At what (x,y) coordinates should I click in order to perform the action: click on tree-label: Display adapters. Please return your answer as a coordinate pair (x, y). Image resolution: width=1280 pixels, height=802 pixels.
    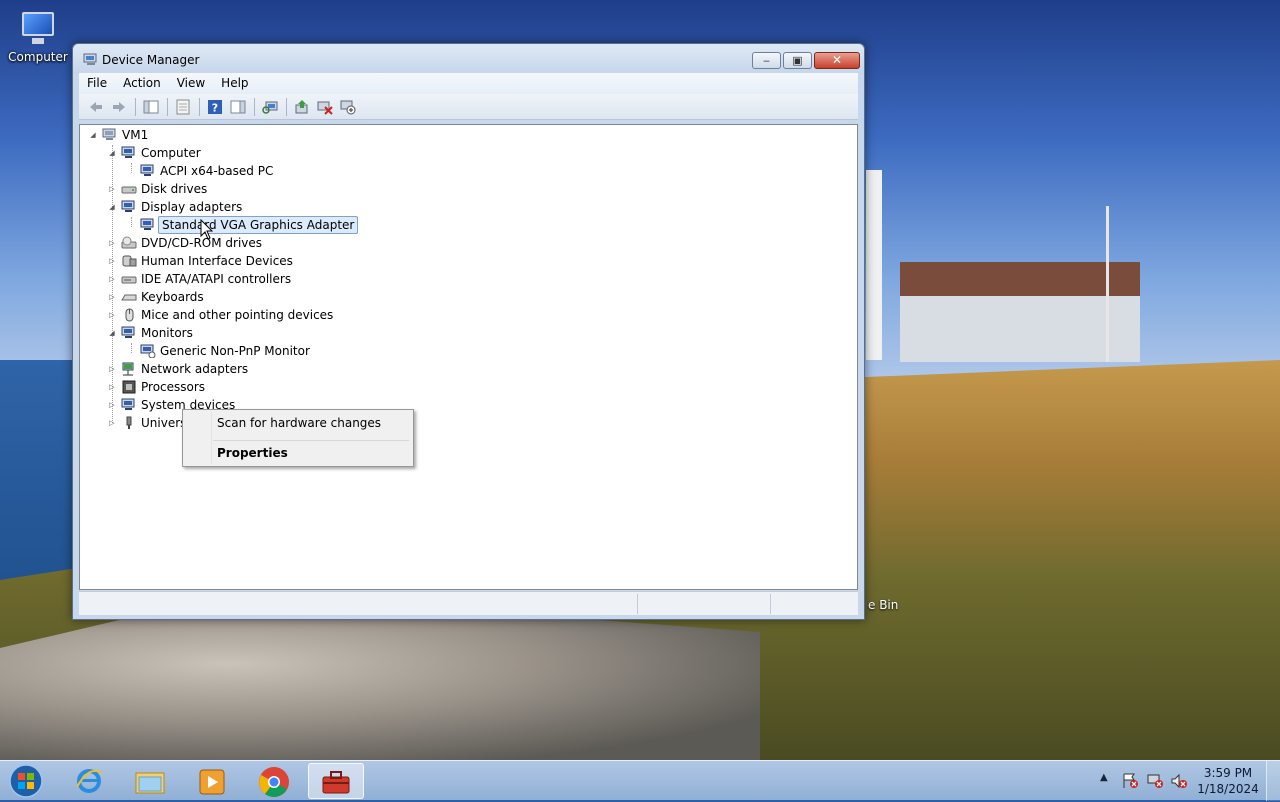
    Looking at the image, I should click on (192, 207).